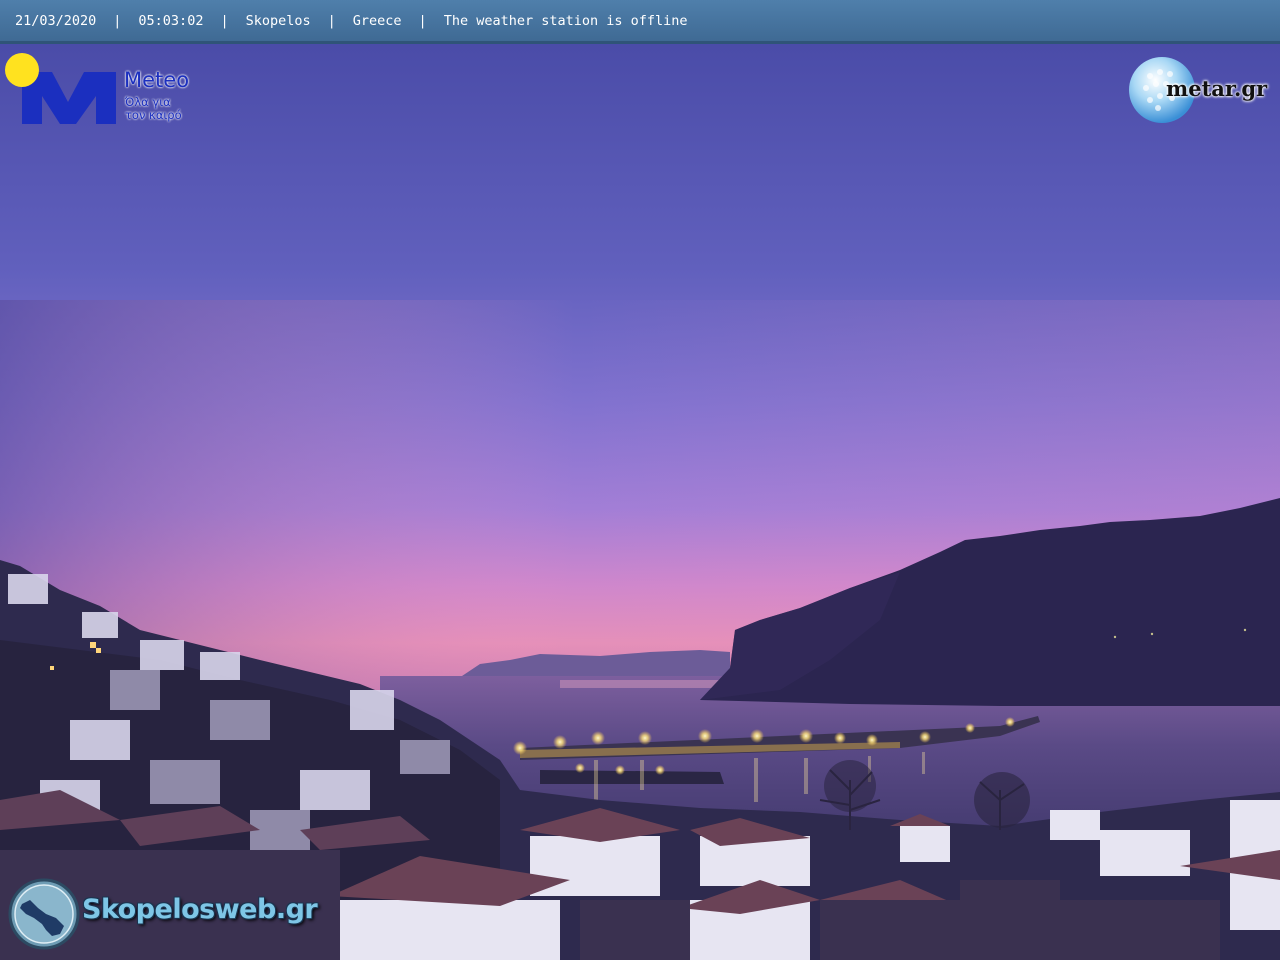  I want to click on metar-logo-text: metar.gr, so click(1217, 88).